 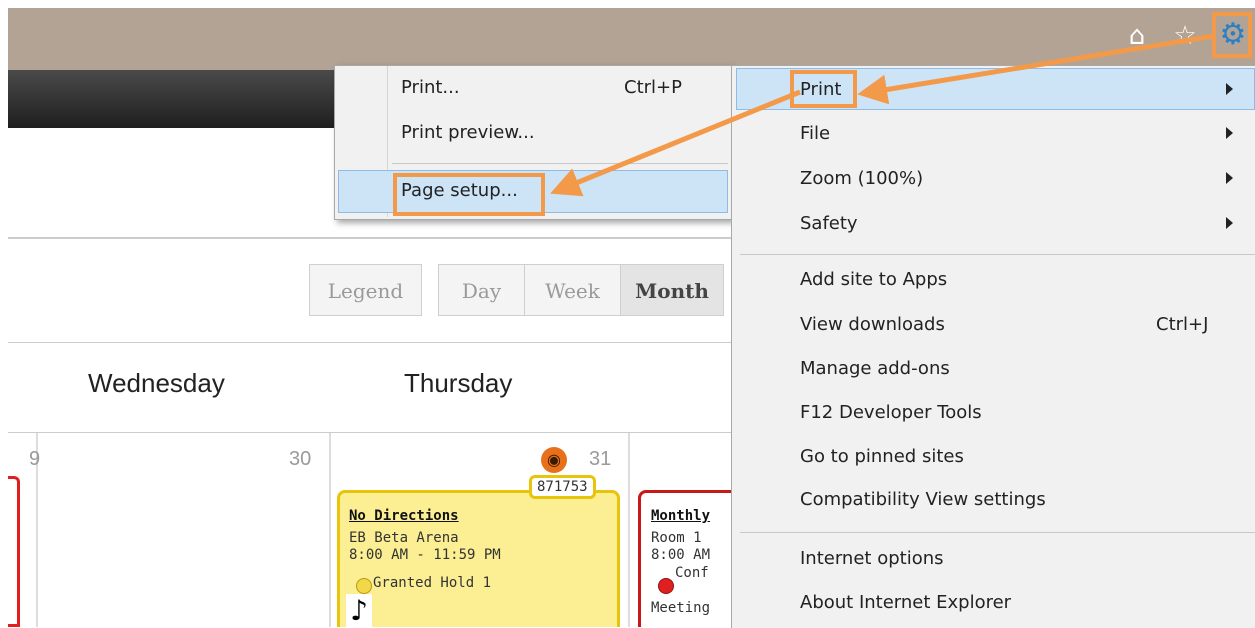 What do you see at coordinates (882, 115) in the screenshot?
I see `annotation-arrows` at bounding box center [882, 115].